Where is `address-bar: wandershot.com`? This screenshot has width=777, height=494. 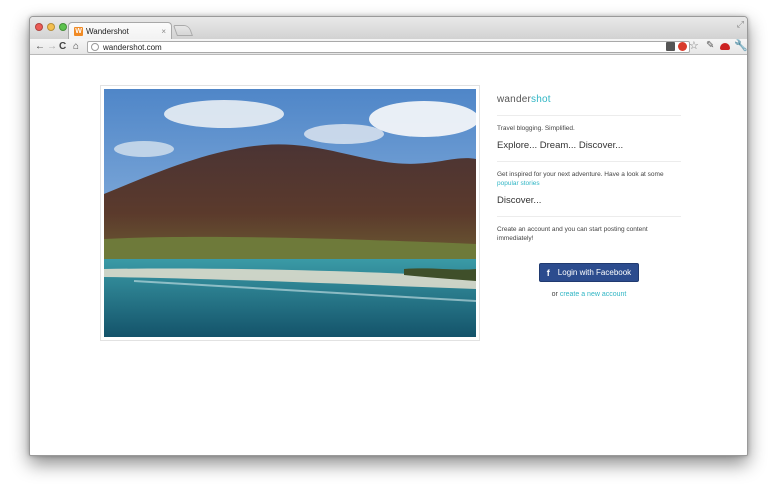 address-bar: wandershot.com is located at coordinates (388, 47).